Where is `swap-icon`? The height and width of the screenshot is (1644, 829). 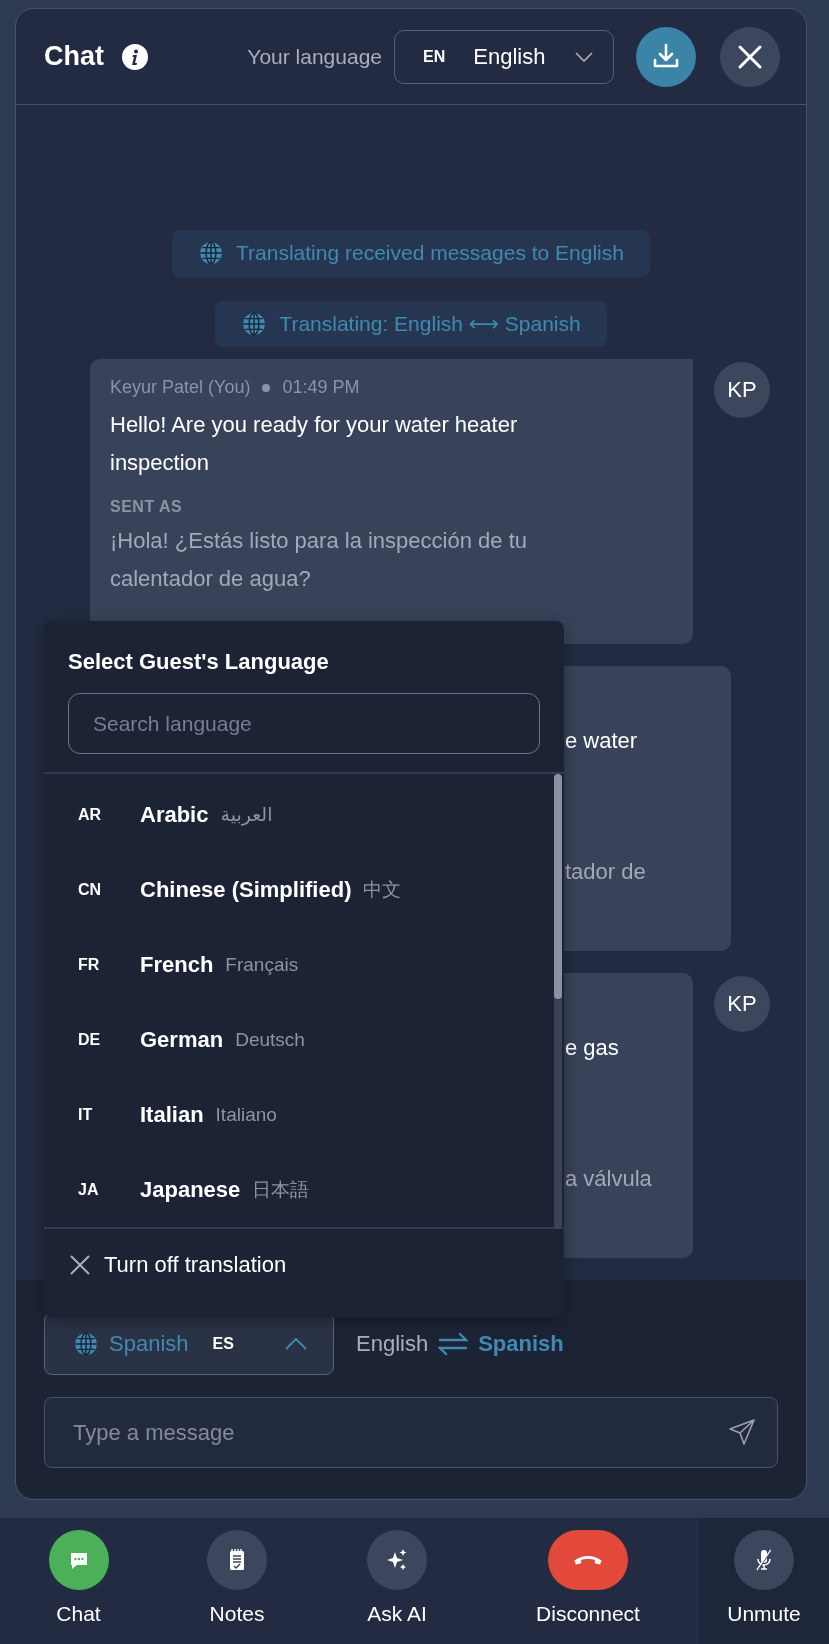
swap-icon is located at coordinates (453, 1343).